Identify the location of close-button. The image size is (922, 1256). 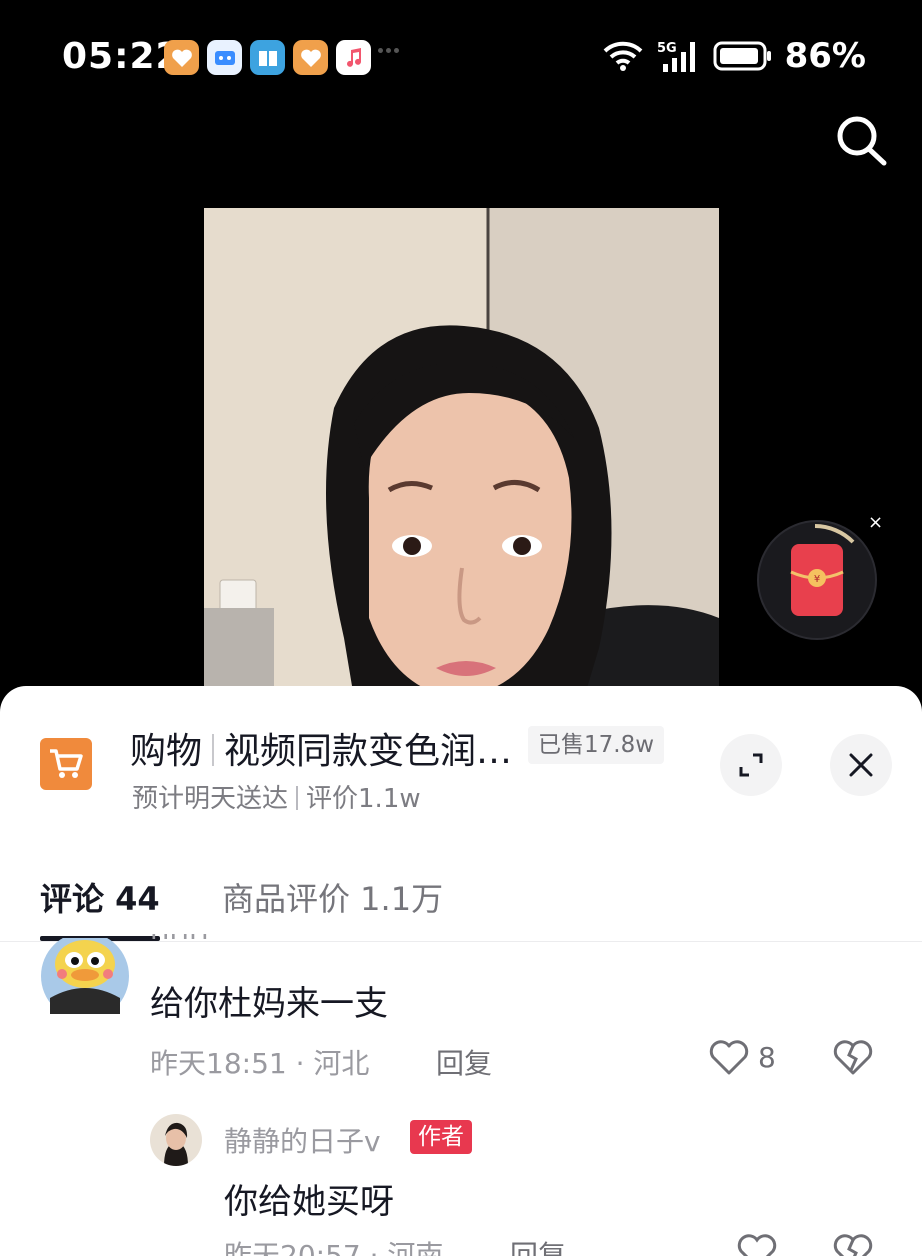
(861, 765).